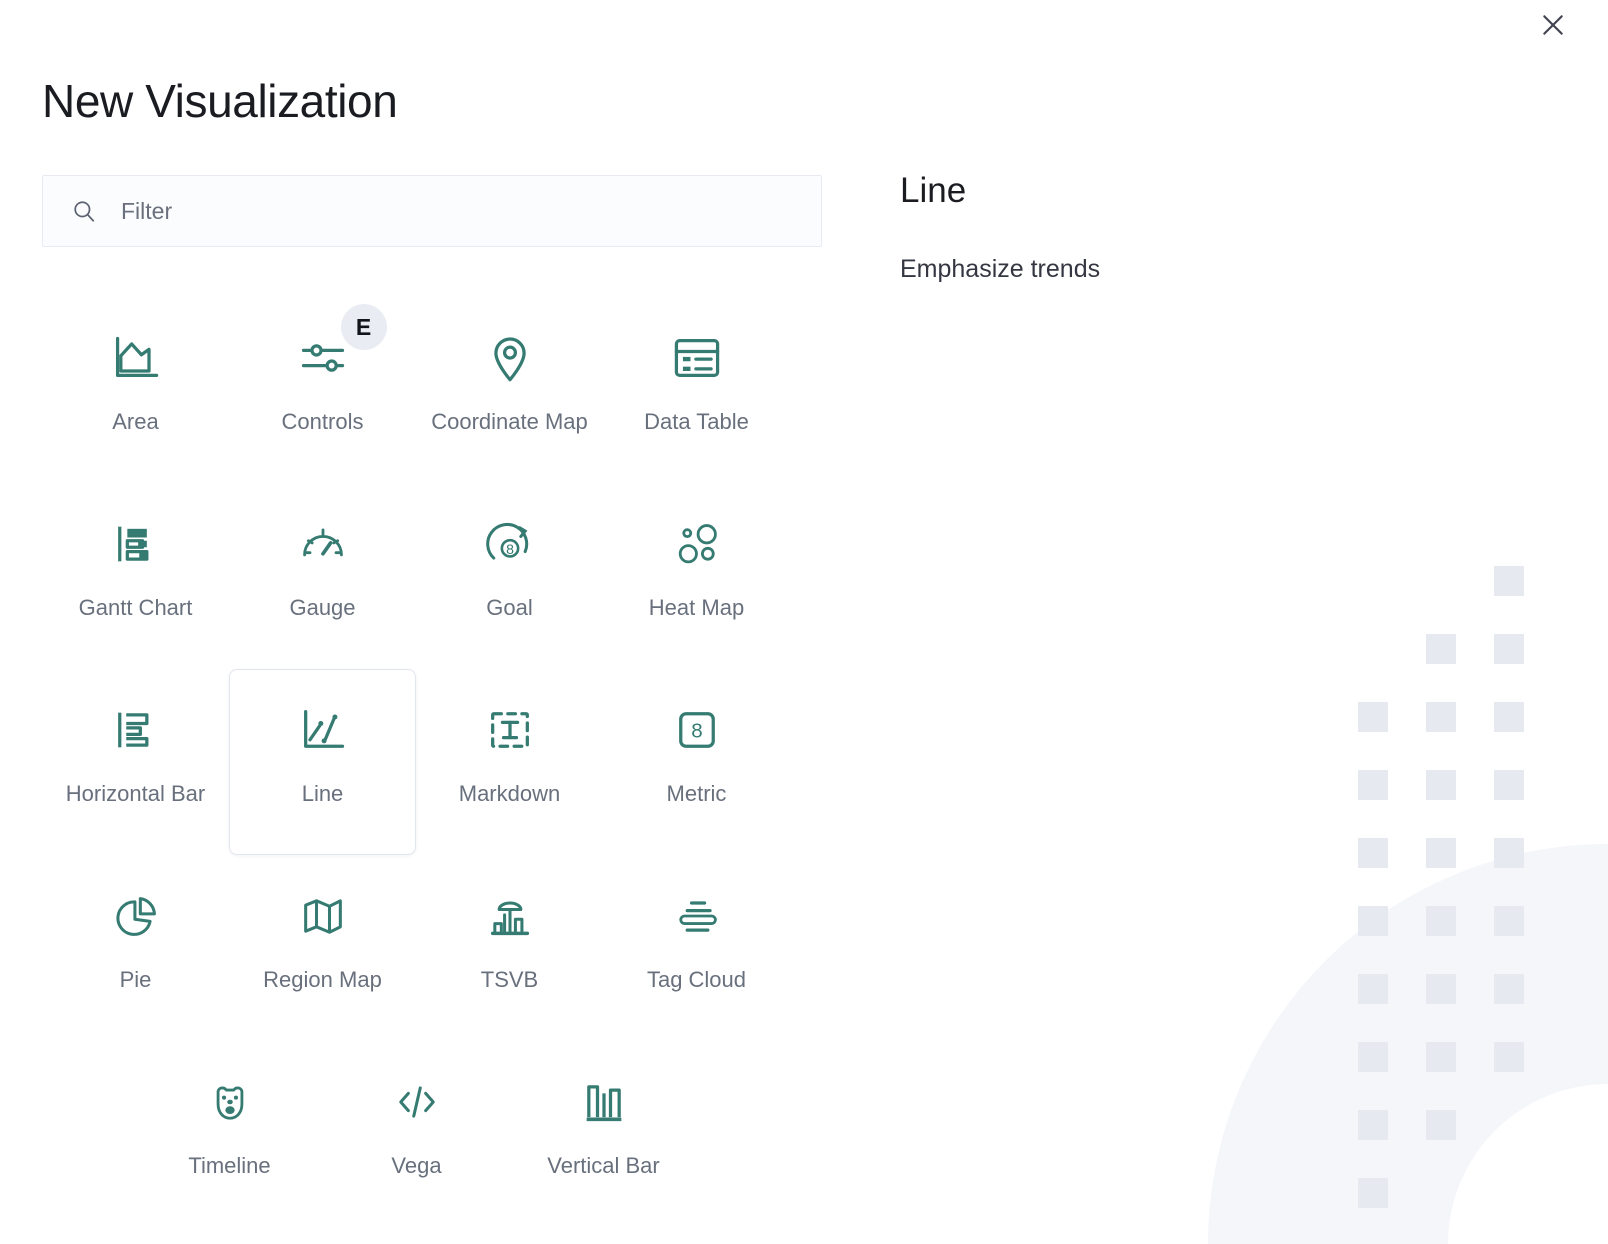 The height and width of the screenshot is (1244, 1608). Describe the element at coordinates (696, 607) in the screenshot. I see `vis-label: Heat Map` at that location.